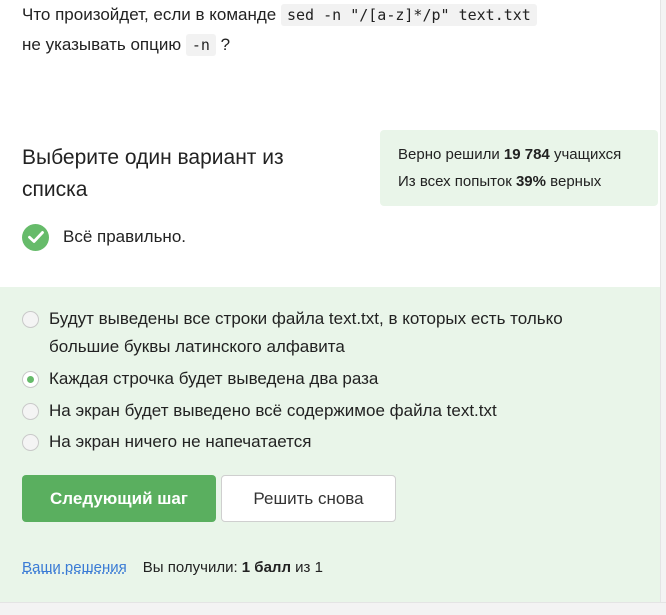  I want to click on next-step-button: Следующий шаг, so click(119, 498).